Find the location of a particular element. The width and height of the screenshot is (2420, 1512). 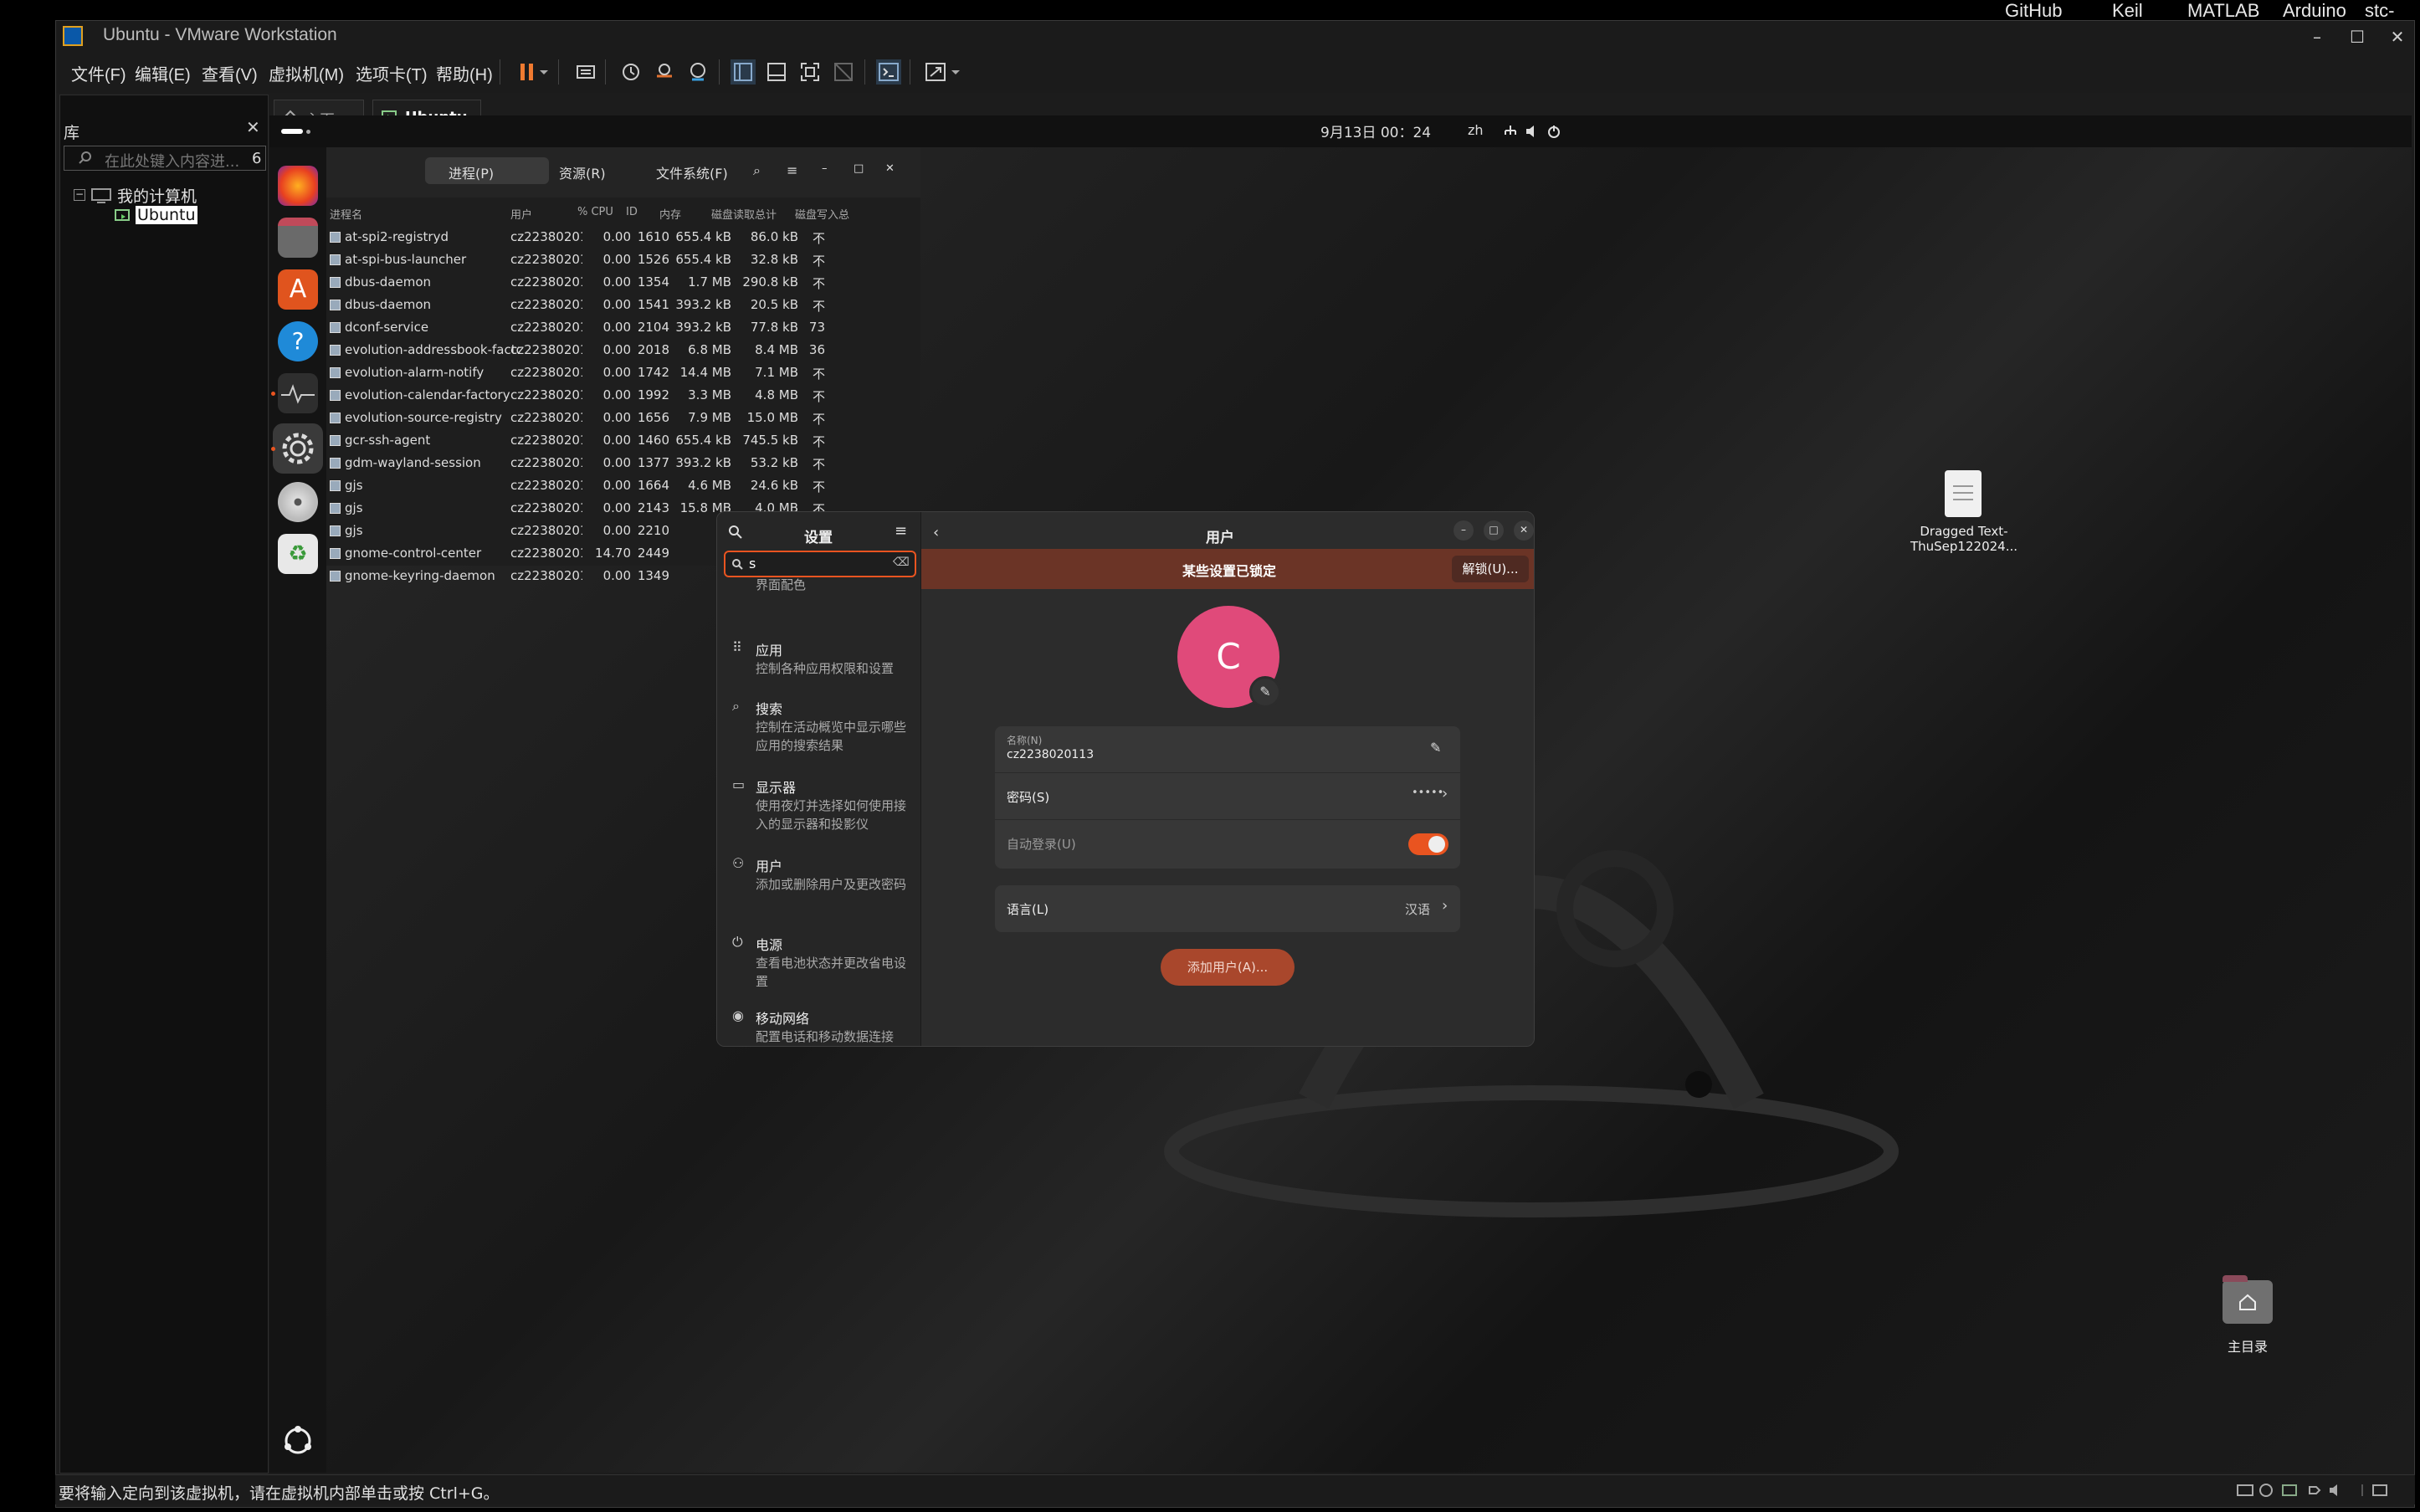

unity-icon is located at coordinates (843, 72).